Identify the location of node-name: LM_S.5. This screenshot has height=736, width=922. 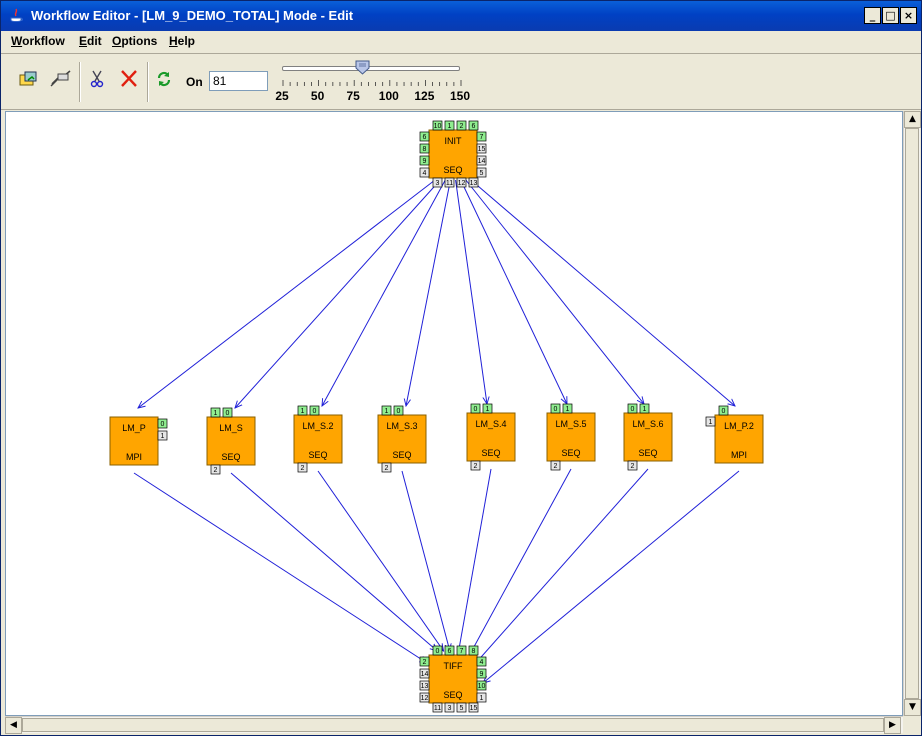
(570, 424).